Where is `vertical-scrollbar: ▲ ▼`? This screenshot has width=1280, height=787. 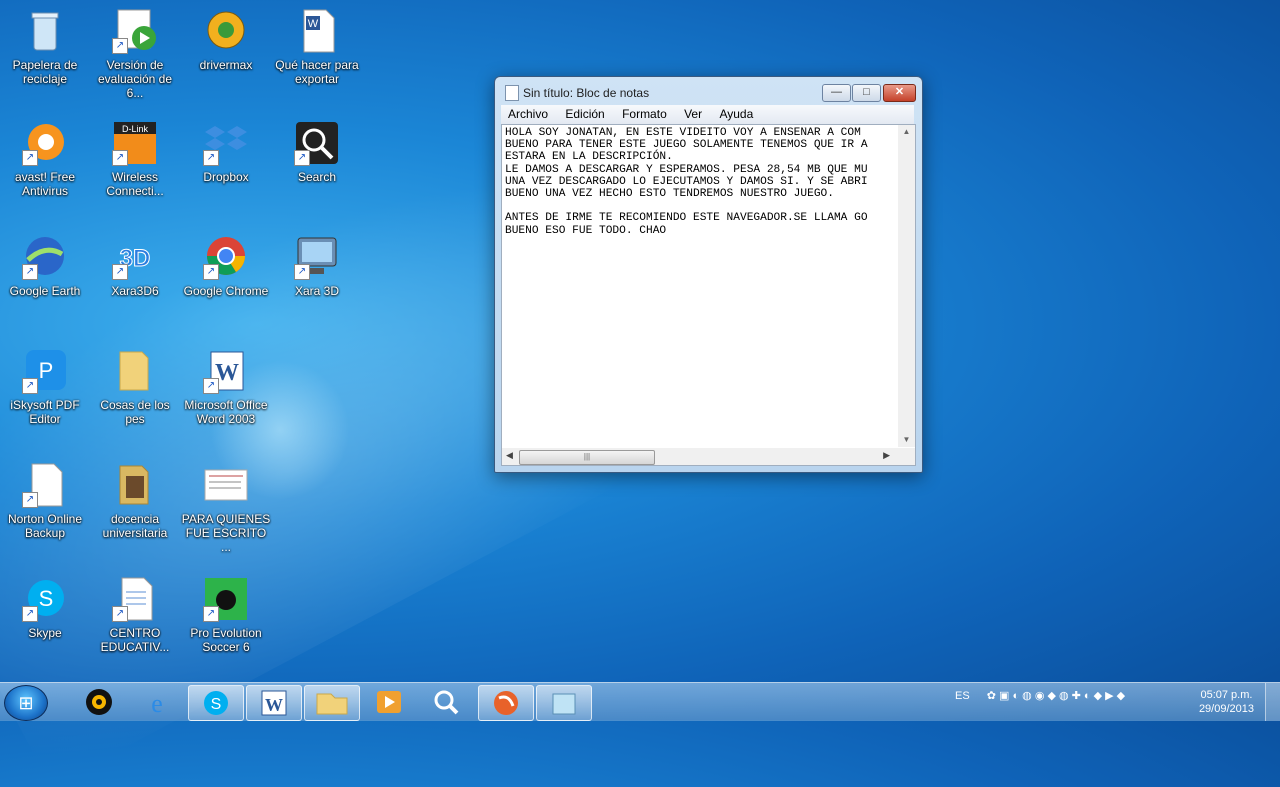 vertical-scrollbar: ▲ ▼ is located at coordinates (906, 286).